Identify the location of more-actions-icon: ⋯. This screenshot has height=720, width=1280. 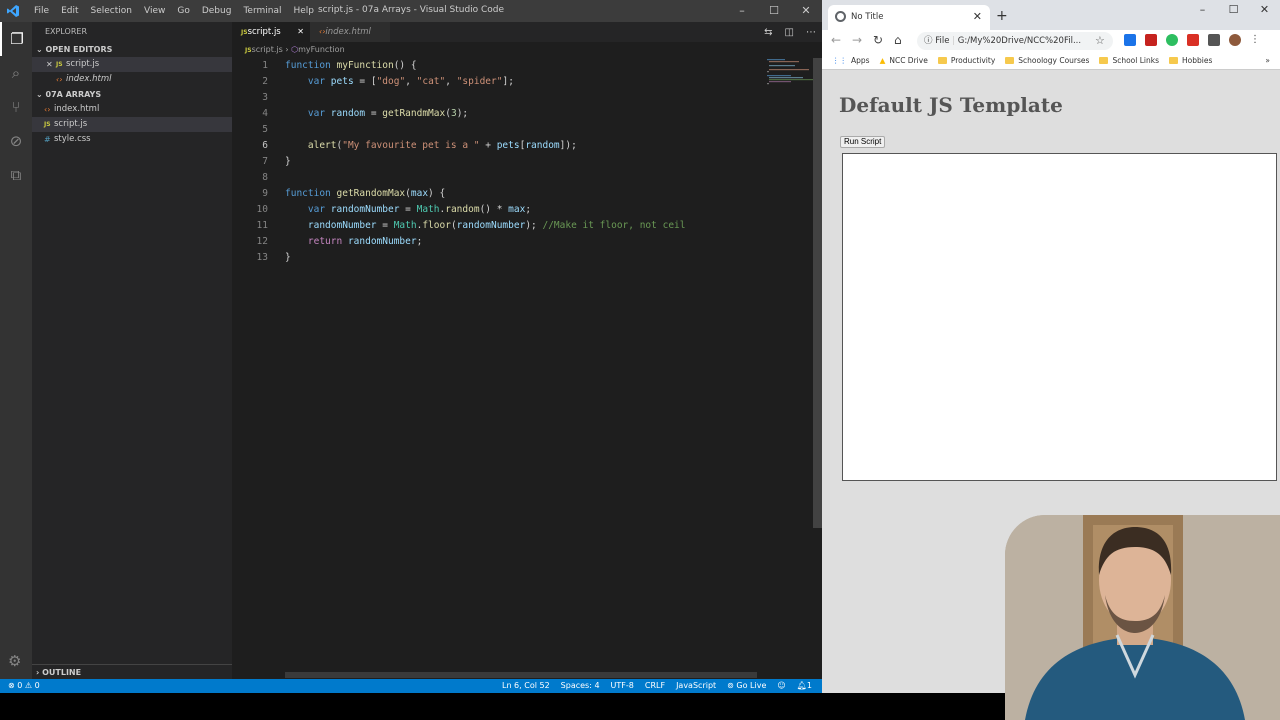
(811, 32).